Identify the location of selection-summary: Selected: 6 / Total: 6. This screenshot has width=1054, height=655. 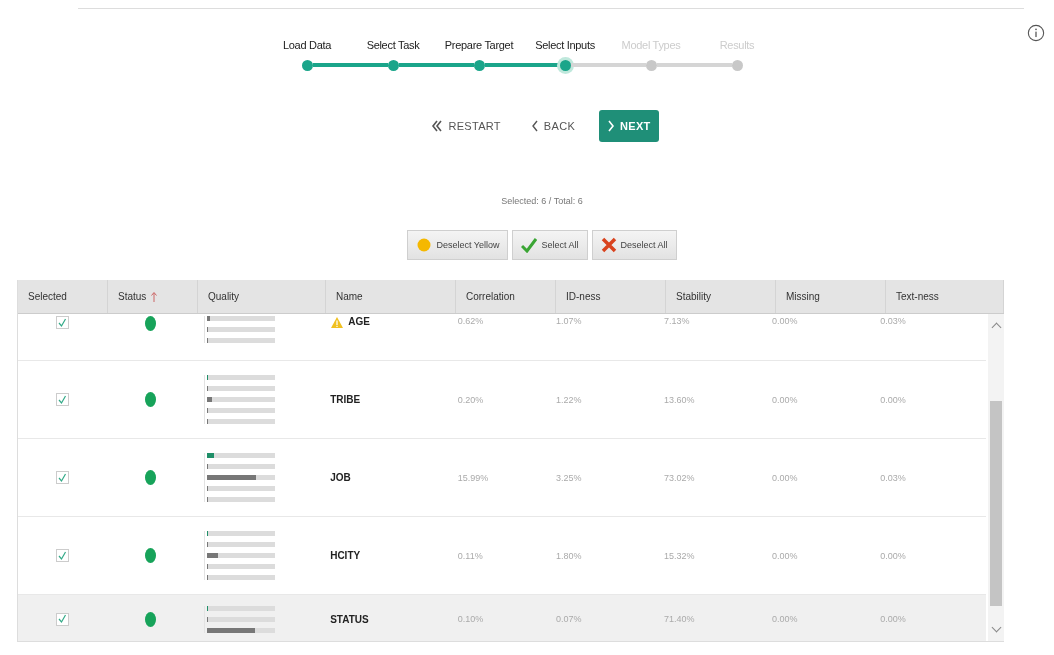
(542, 201).